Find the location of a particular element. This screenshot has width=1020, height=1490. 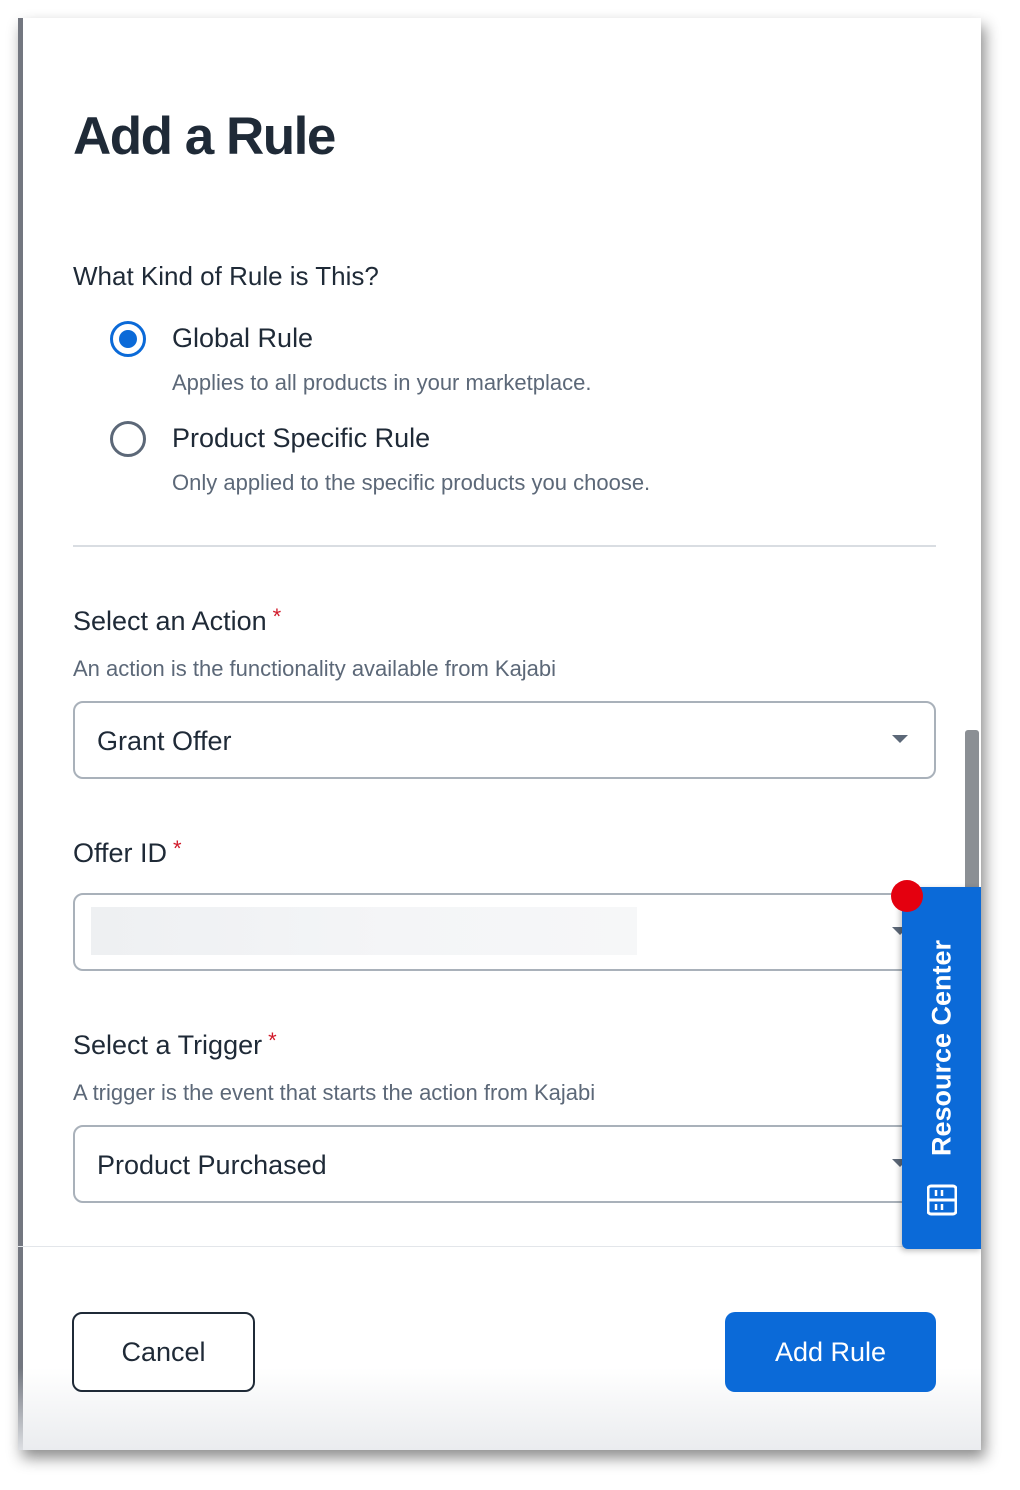

book-icon is located at coordinates (942, 1200).